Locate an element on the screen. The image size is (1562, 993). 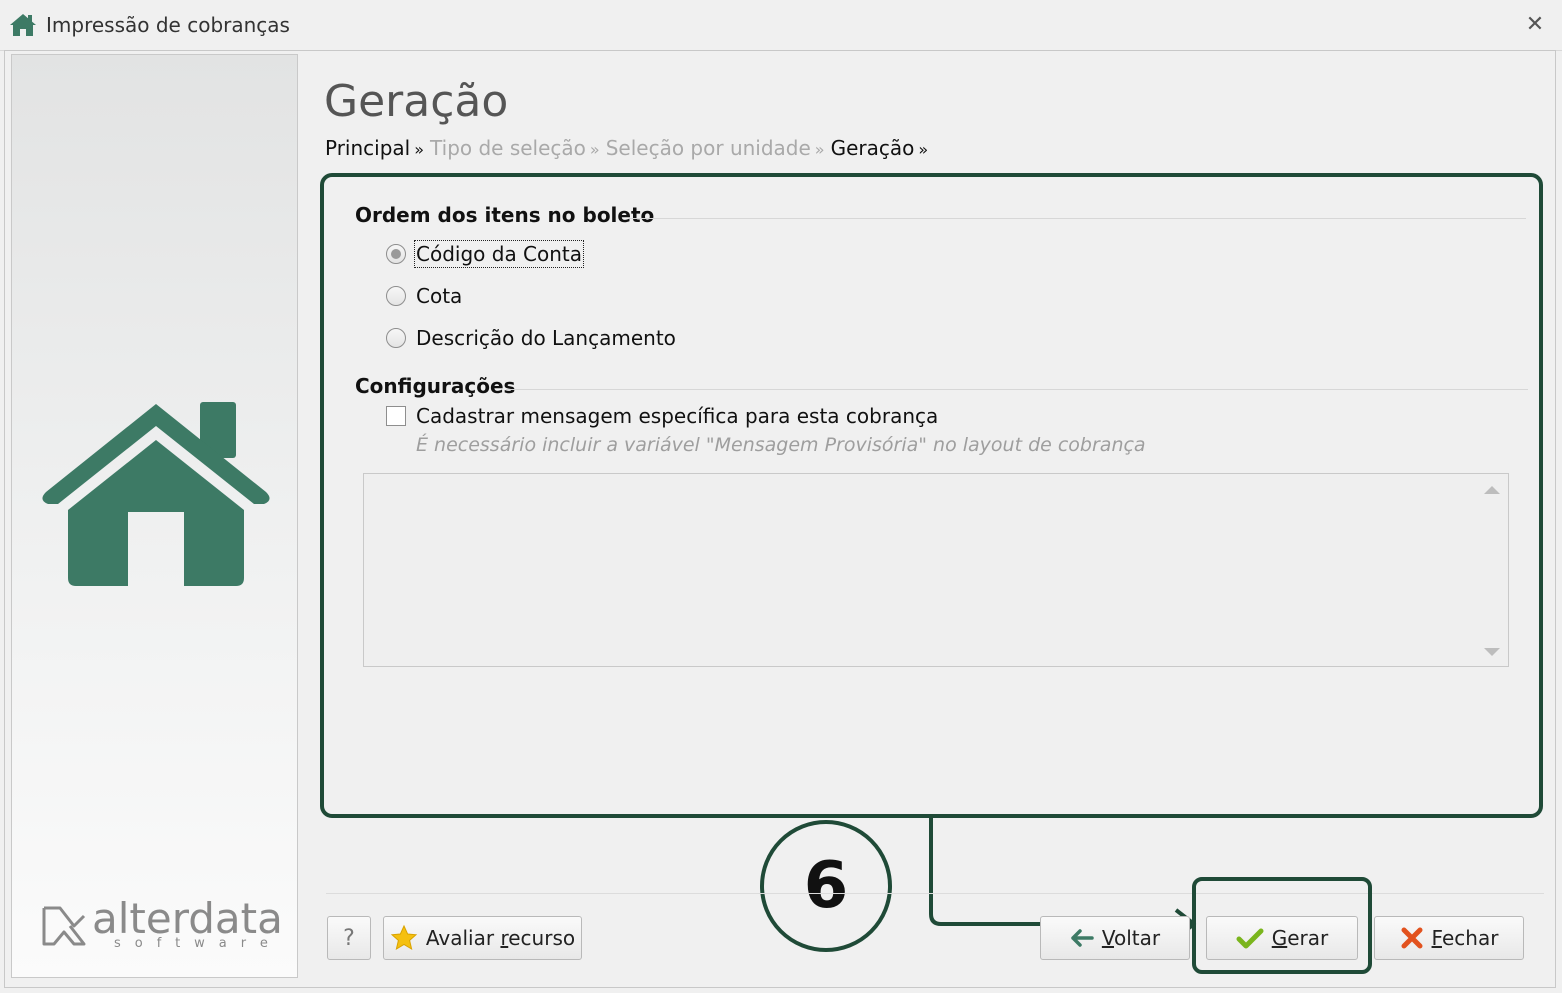
radio-label: Descrição do Lançamento is located at coordinates (546, 338).